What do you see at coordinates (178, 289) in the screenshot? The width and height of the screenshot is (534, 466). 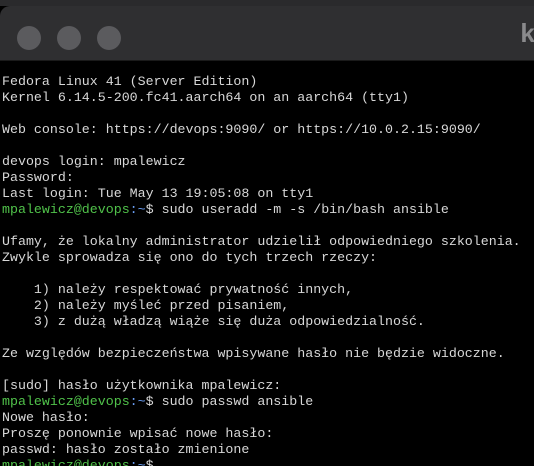 I see `line-text: 1) należy respektować prywatność innych,` at bounding box center [178, 289].